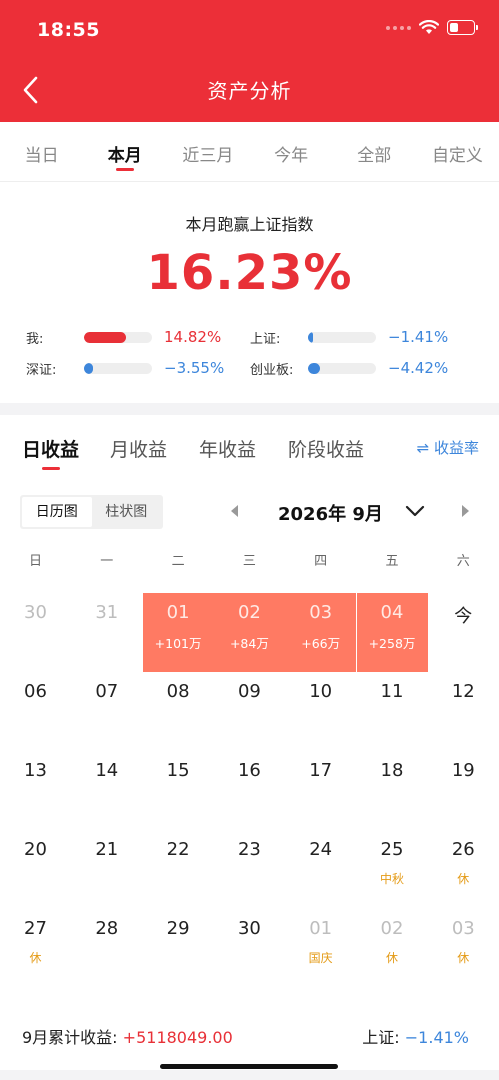  Describe the element at coordinates (415, 513) in the screenshot. I see `month-dropdown-button` at that location.